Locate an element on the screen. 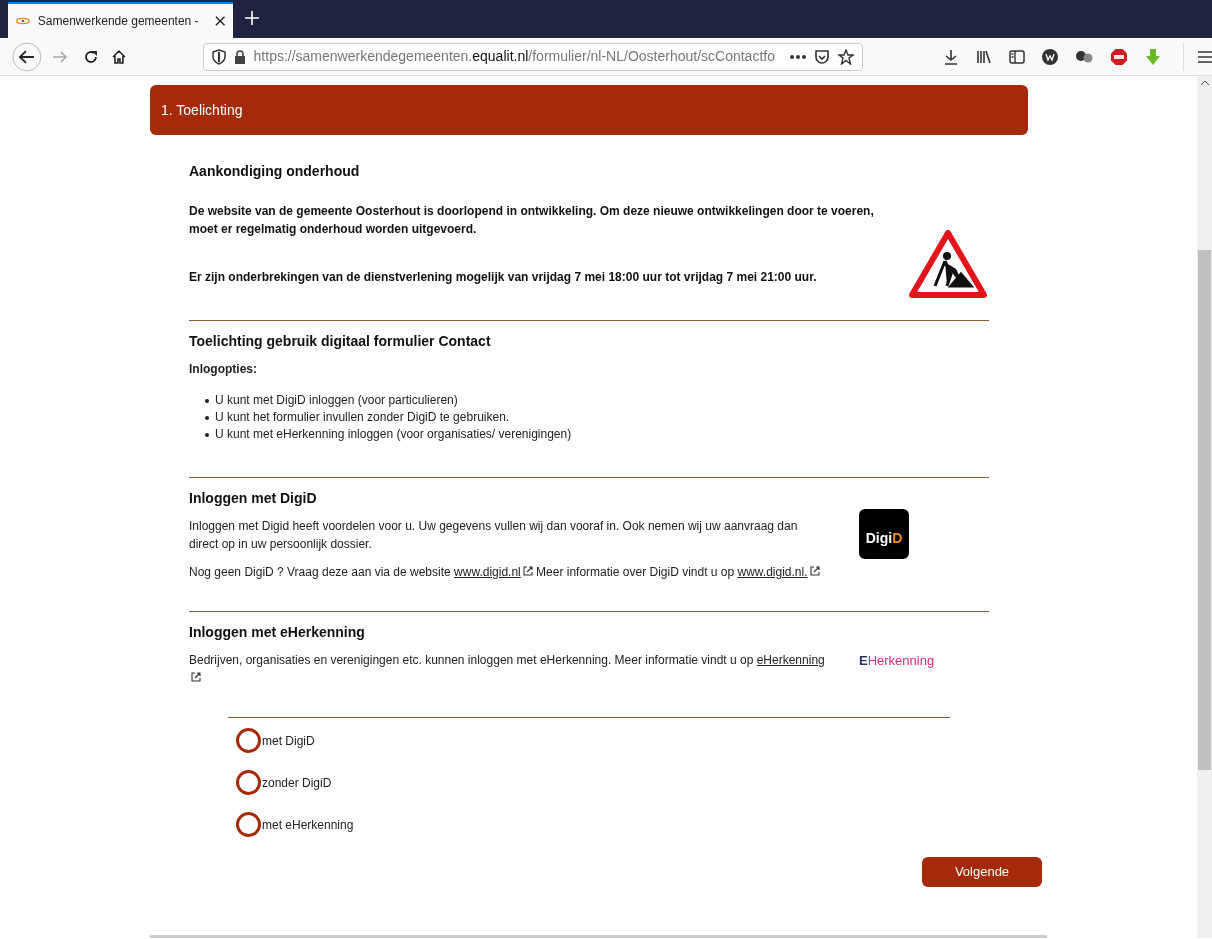 The height and width of the screenshot is (939, 1212). close-icon is located at coordinates (219, 21).